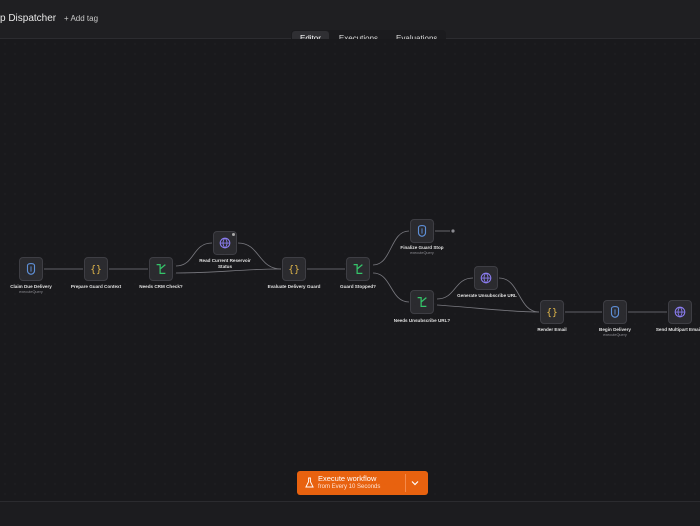 This screenshot has width=700, height=526. Describe the element at coordinates (161, 286) in the screenshot. I see `node-label: Needs CRM Check?` at that location.